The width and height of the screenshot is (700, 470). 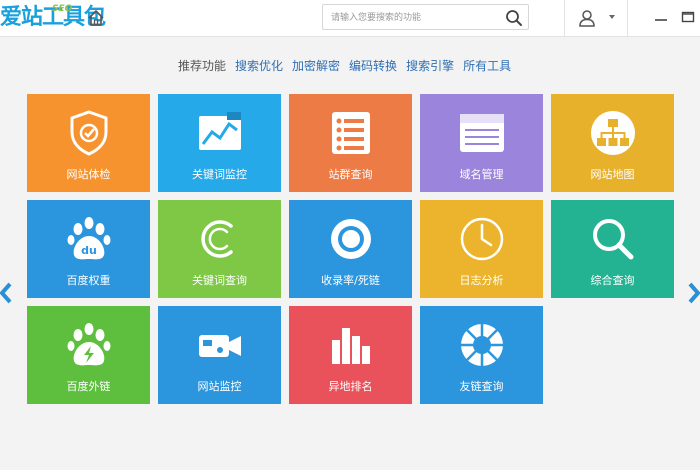 I want to click on bar-chart-icon, so click(x=350, y=346).